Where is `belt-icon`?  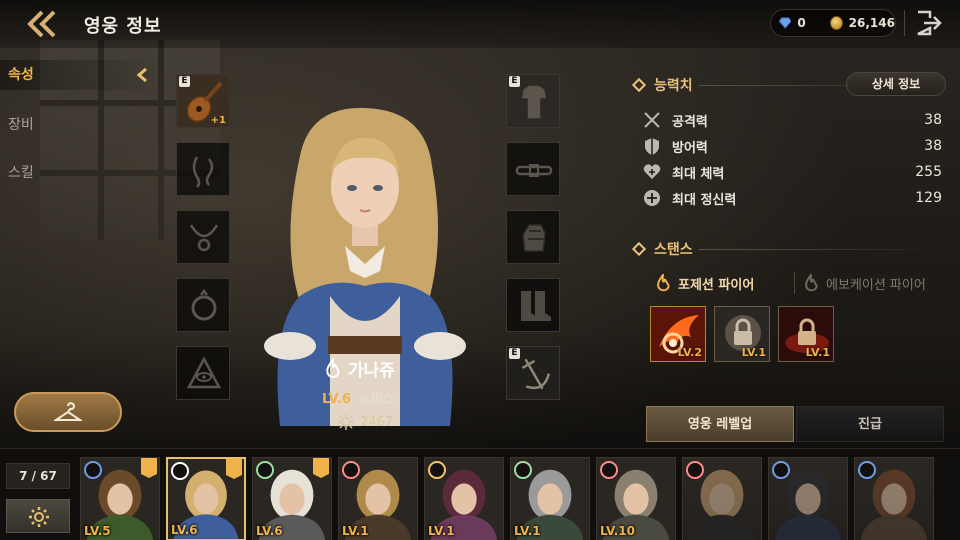 belt-icon is located at coordinates (534, 170).